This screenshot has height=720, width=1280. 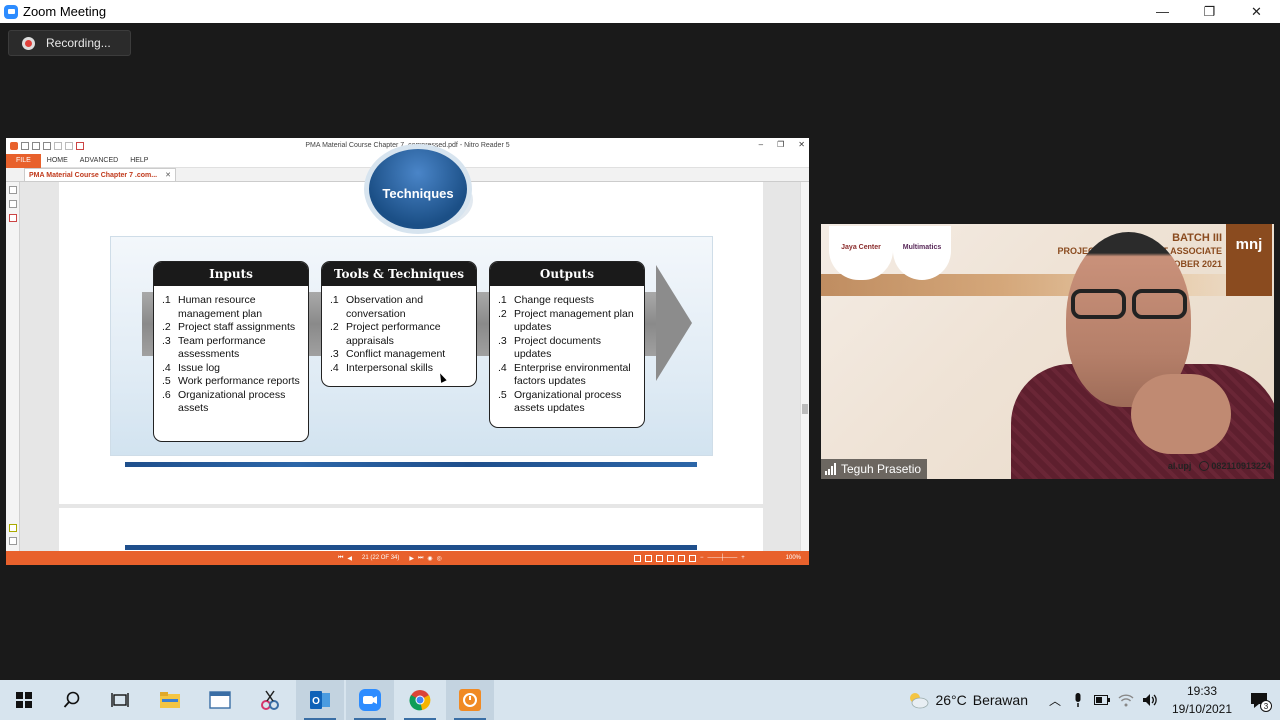 What do you see at coordinates (1235, 466) in the screenshot?
I see `phone-contact: 082110913224` at bounding box center [1235, 466].